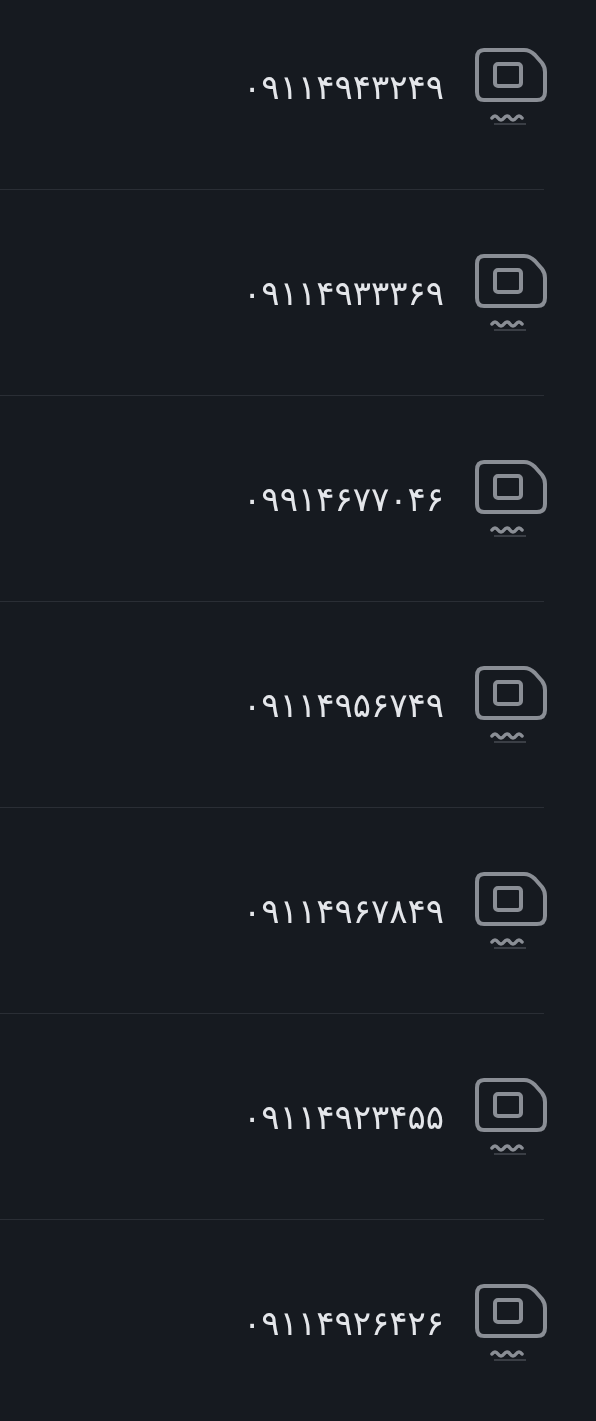  I want to click on phone-number: ۰۹۱۱۴۹۲۶۴۲۶, so click(343, 1322).